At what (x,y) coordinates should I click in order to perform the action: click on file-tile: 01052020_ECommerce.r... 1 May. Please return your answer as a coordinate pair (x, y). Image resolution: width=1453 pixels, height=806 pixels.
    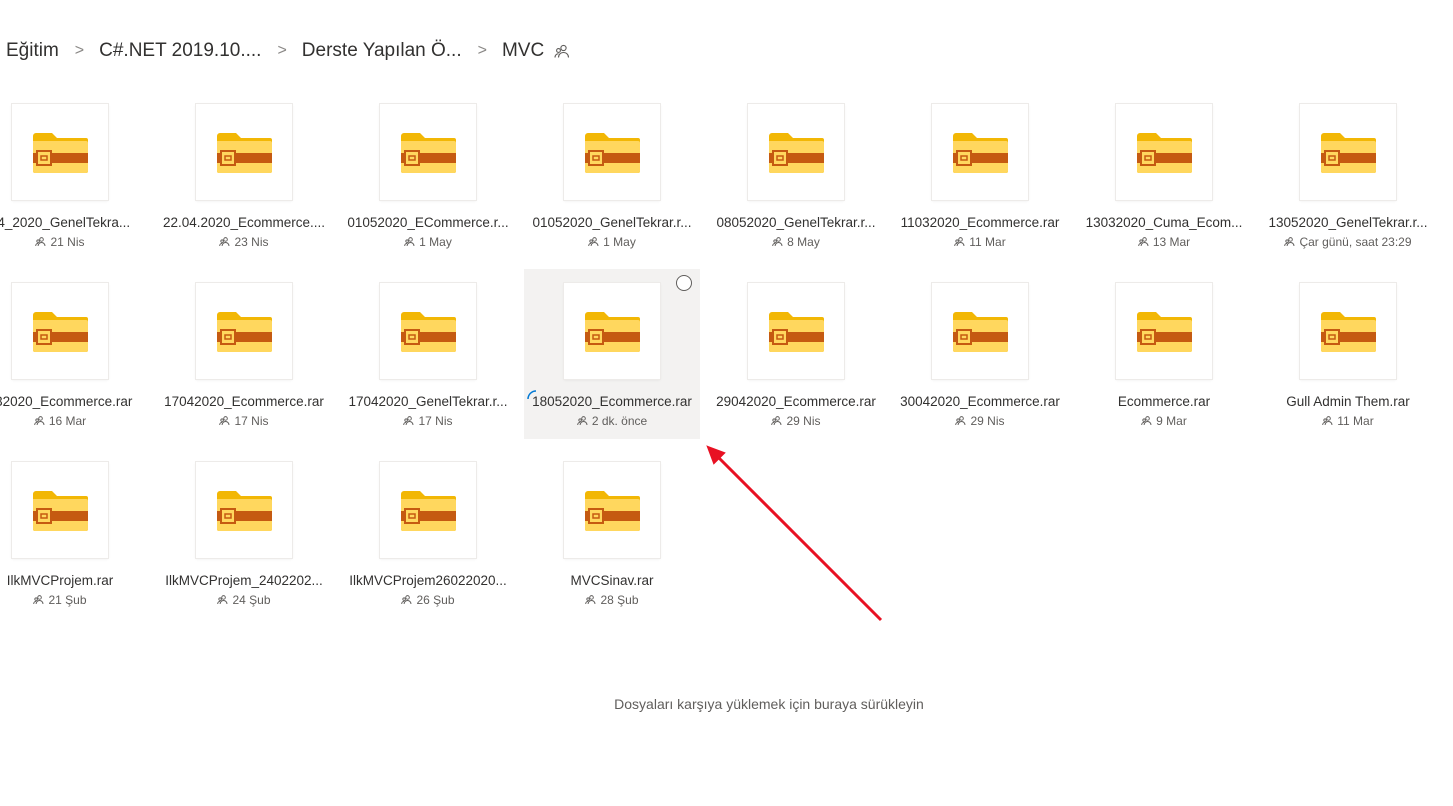
    Looking at the image, I should click on (428, 175).